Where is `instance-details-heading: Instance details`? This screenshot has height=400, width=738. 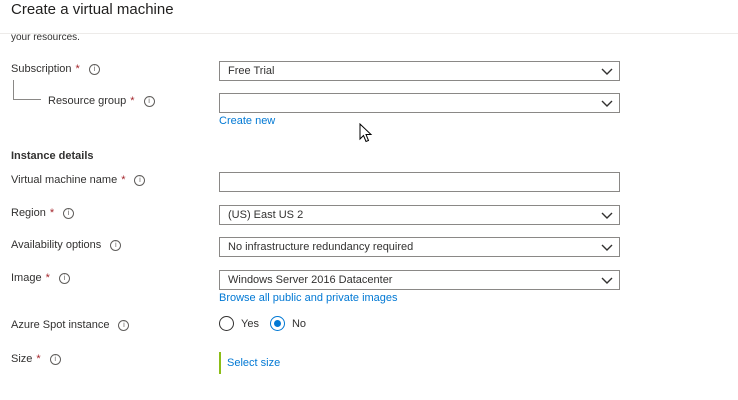
instance-details-heading: Instance details is located at coordinates (52, 156).